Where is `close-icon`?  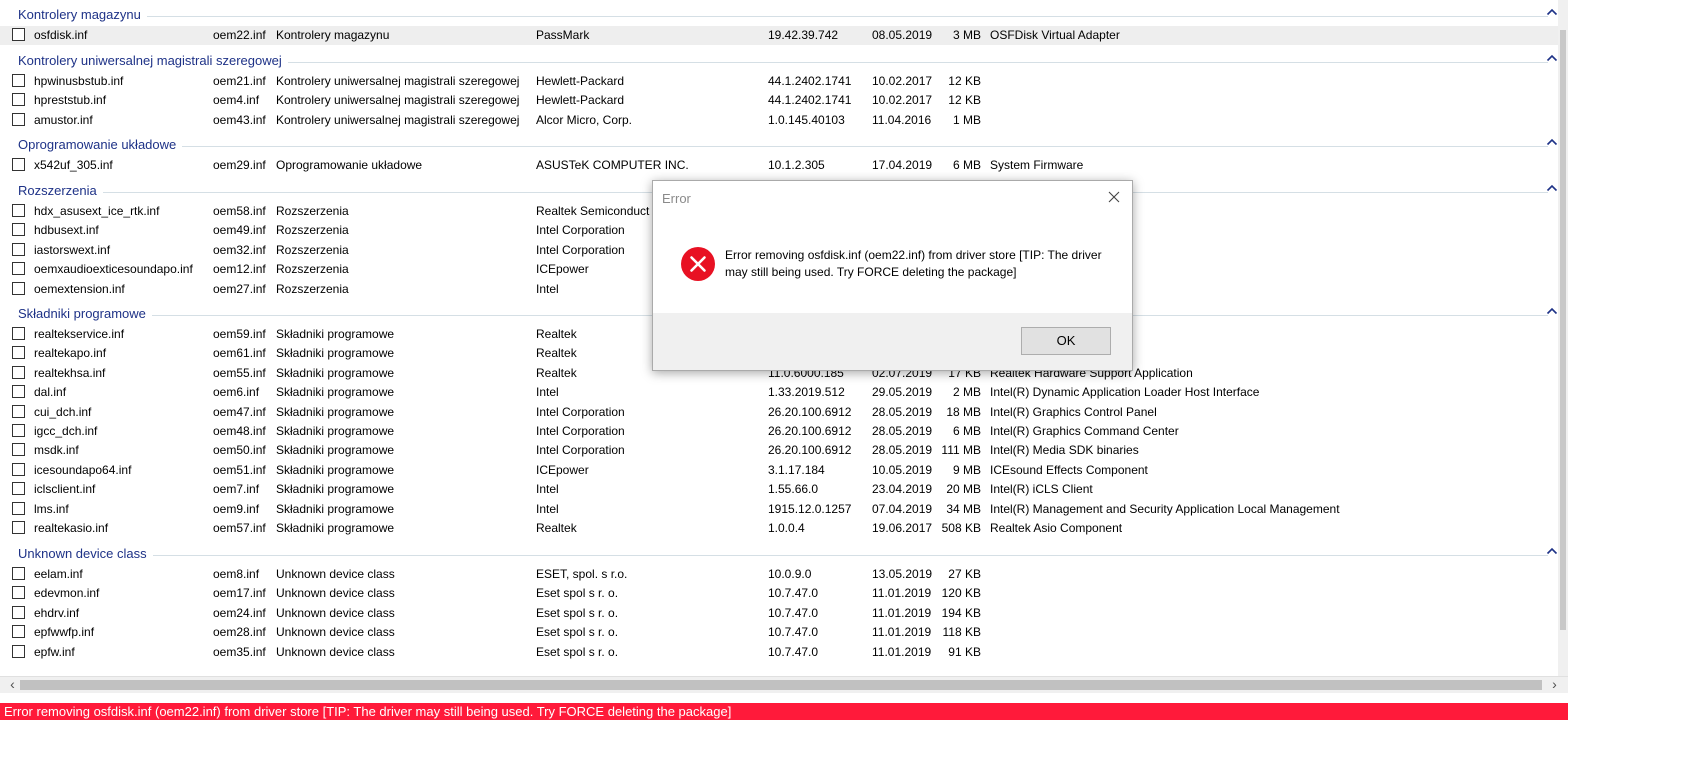 close-icon is located at coordinates (1114, 197).